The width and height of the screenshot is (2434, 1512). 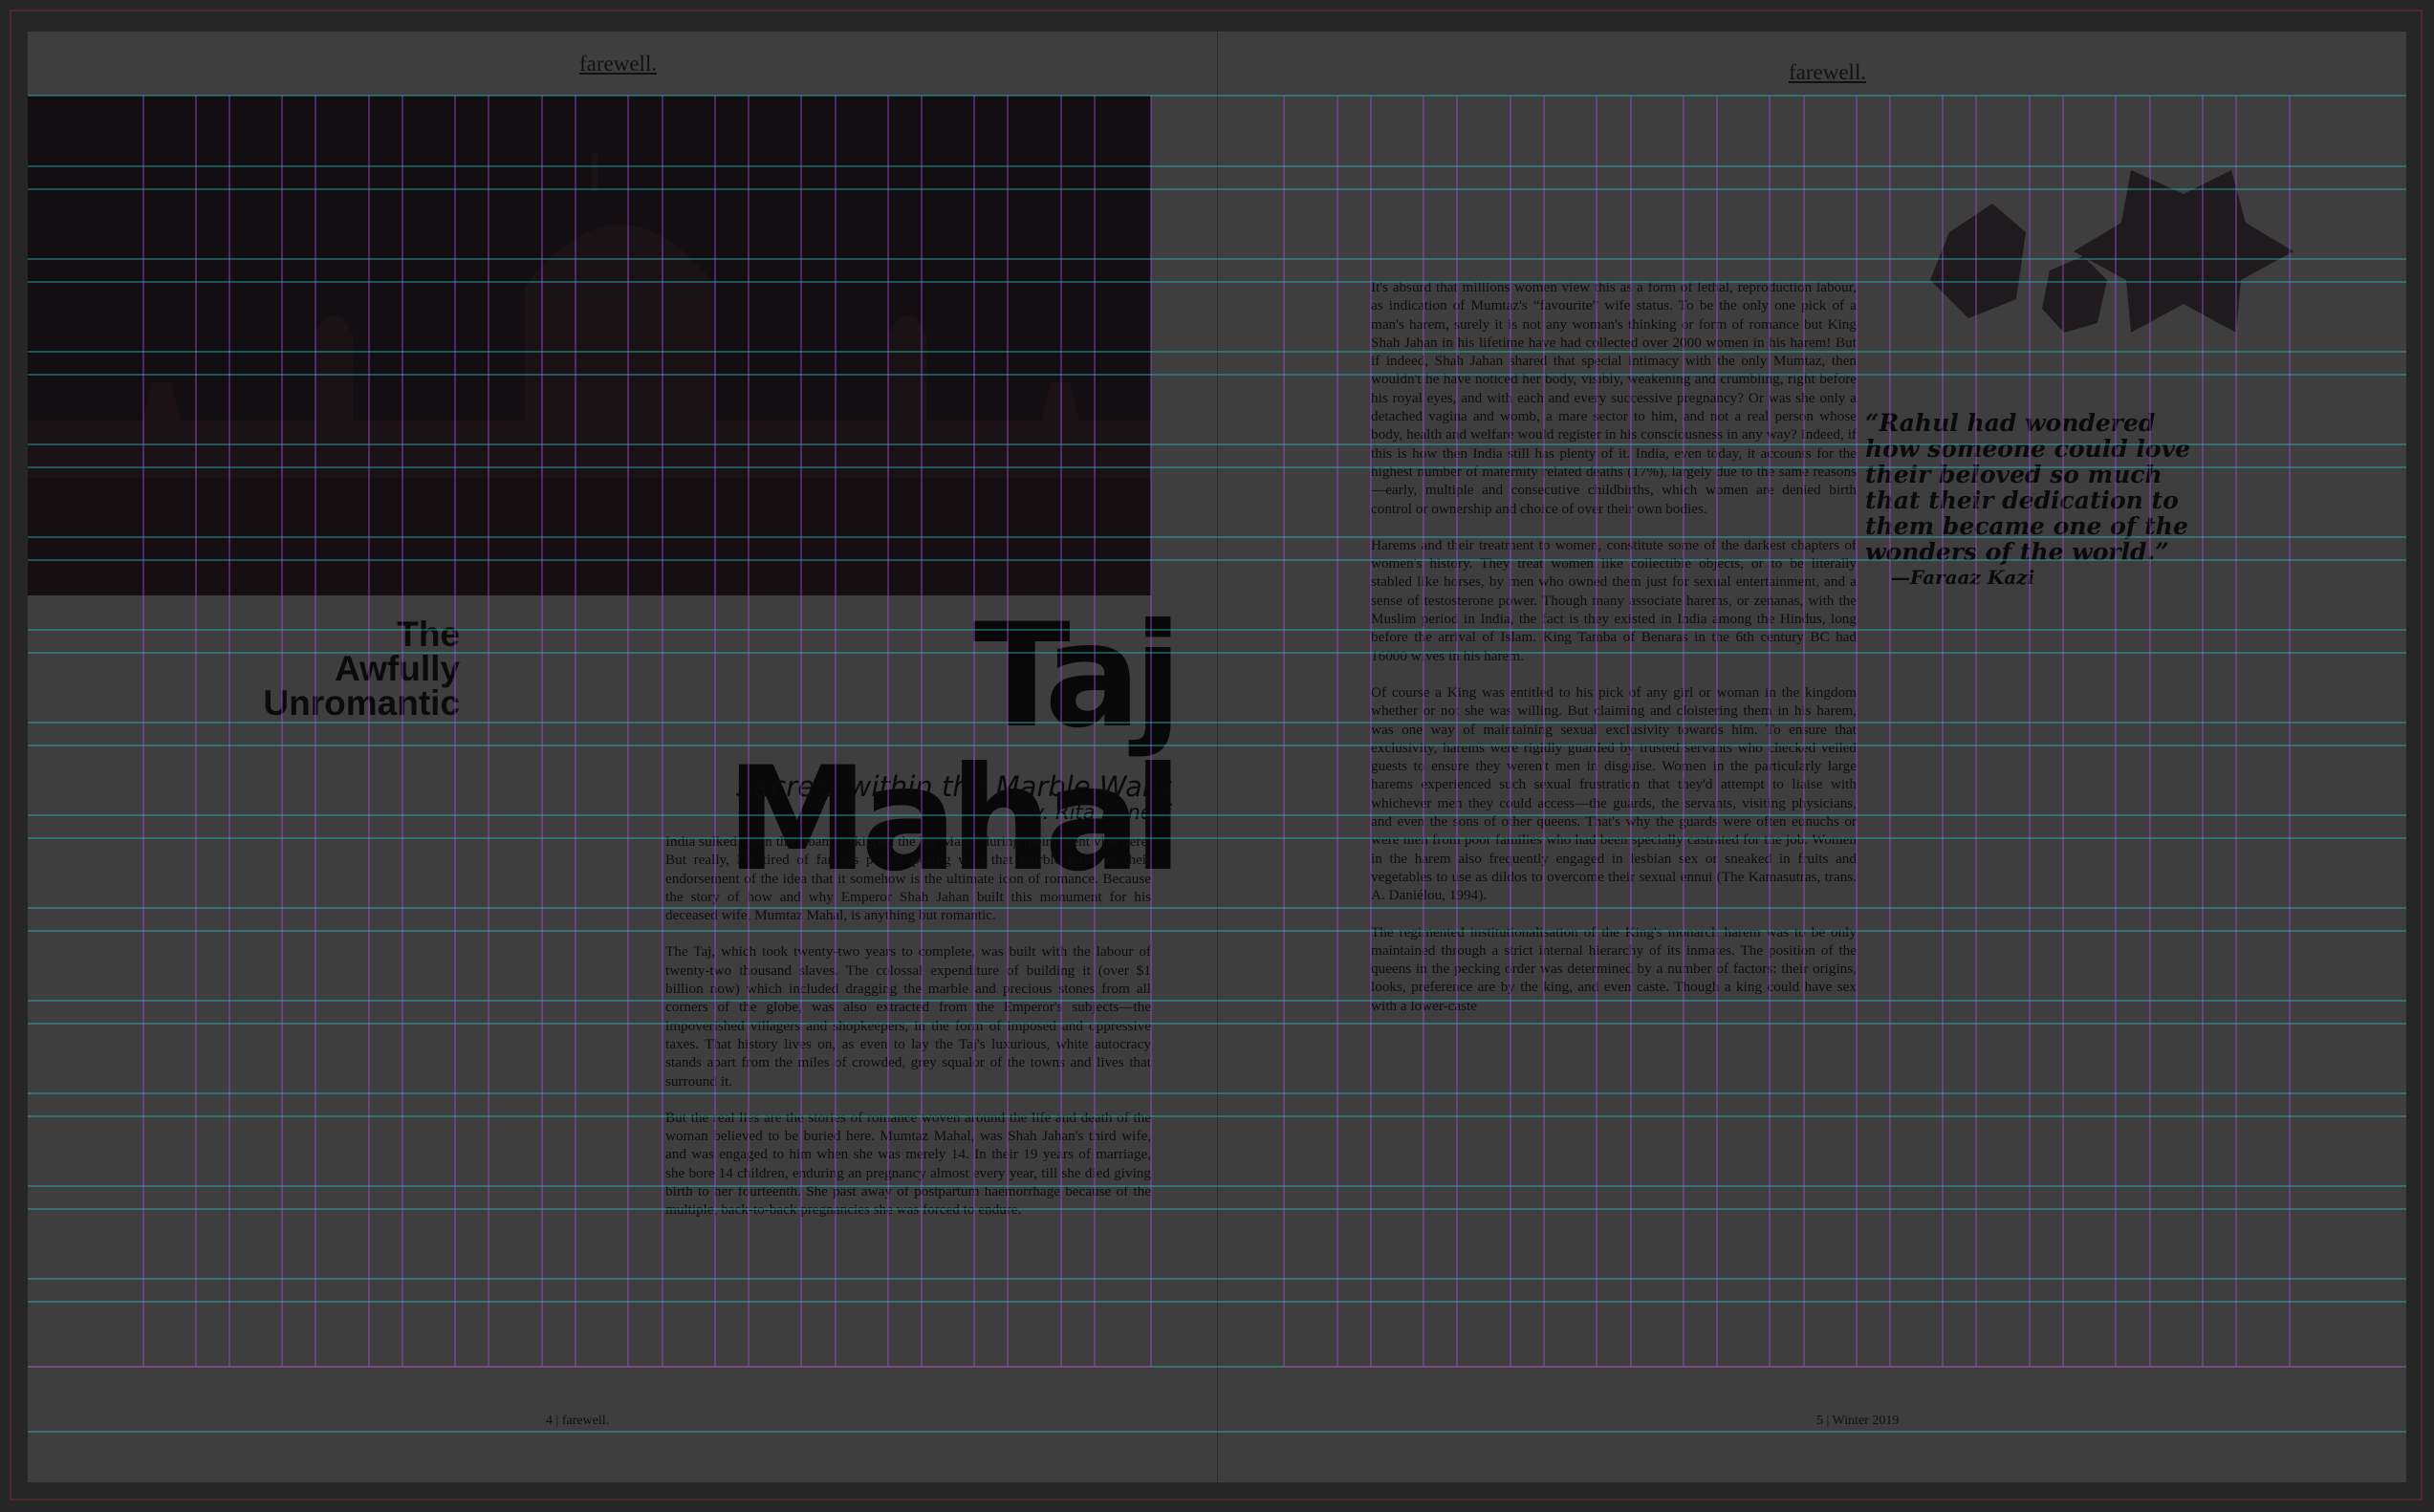 I want to click on decorative-shapes, so click(x=2111, y=252).